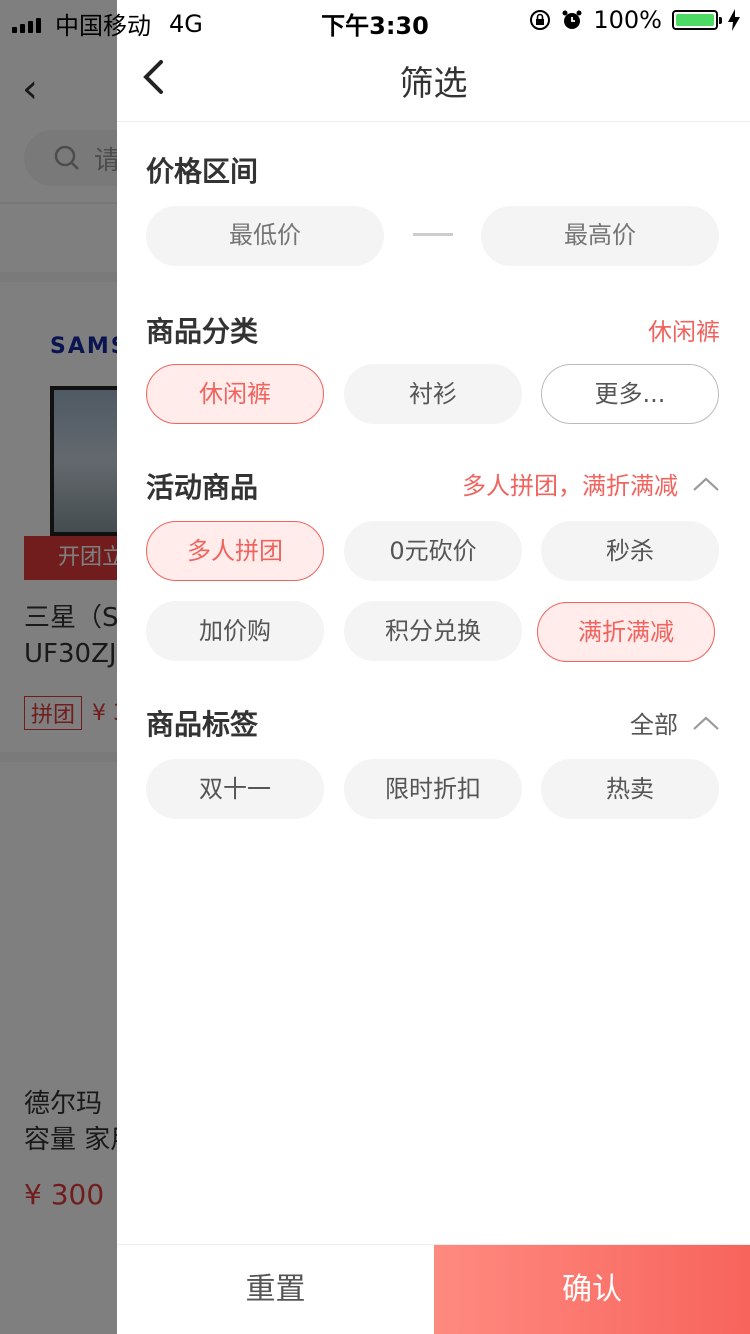  What do you see at coordinates (202, 171) in the screenshot?
I see `price-section-title: 价格区间` at bounding box center [202, 171].